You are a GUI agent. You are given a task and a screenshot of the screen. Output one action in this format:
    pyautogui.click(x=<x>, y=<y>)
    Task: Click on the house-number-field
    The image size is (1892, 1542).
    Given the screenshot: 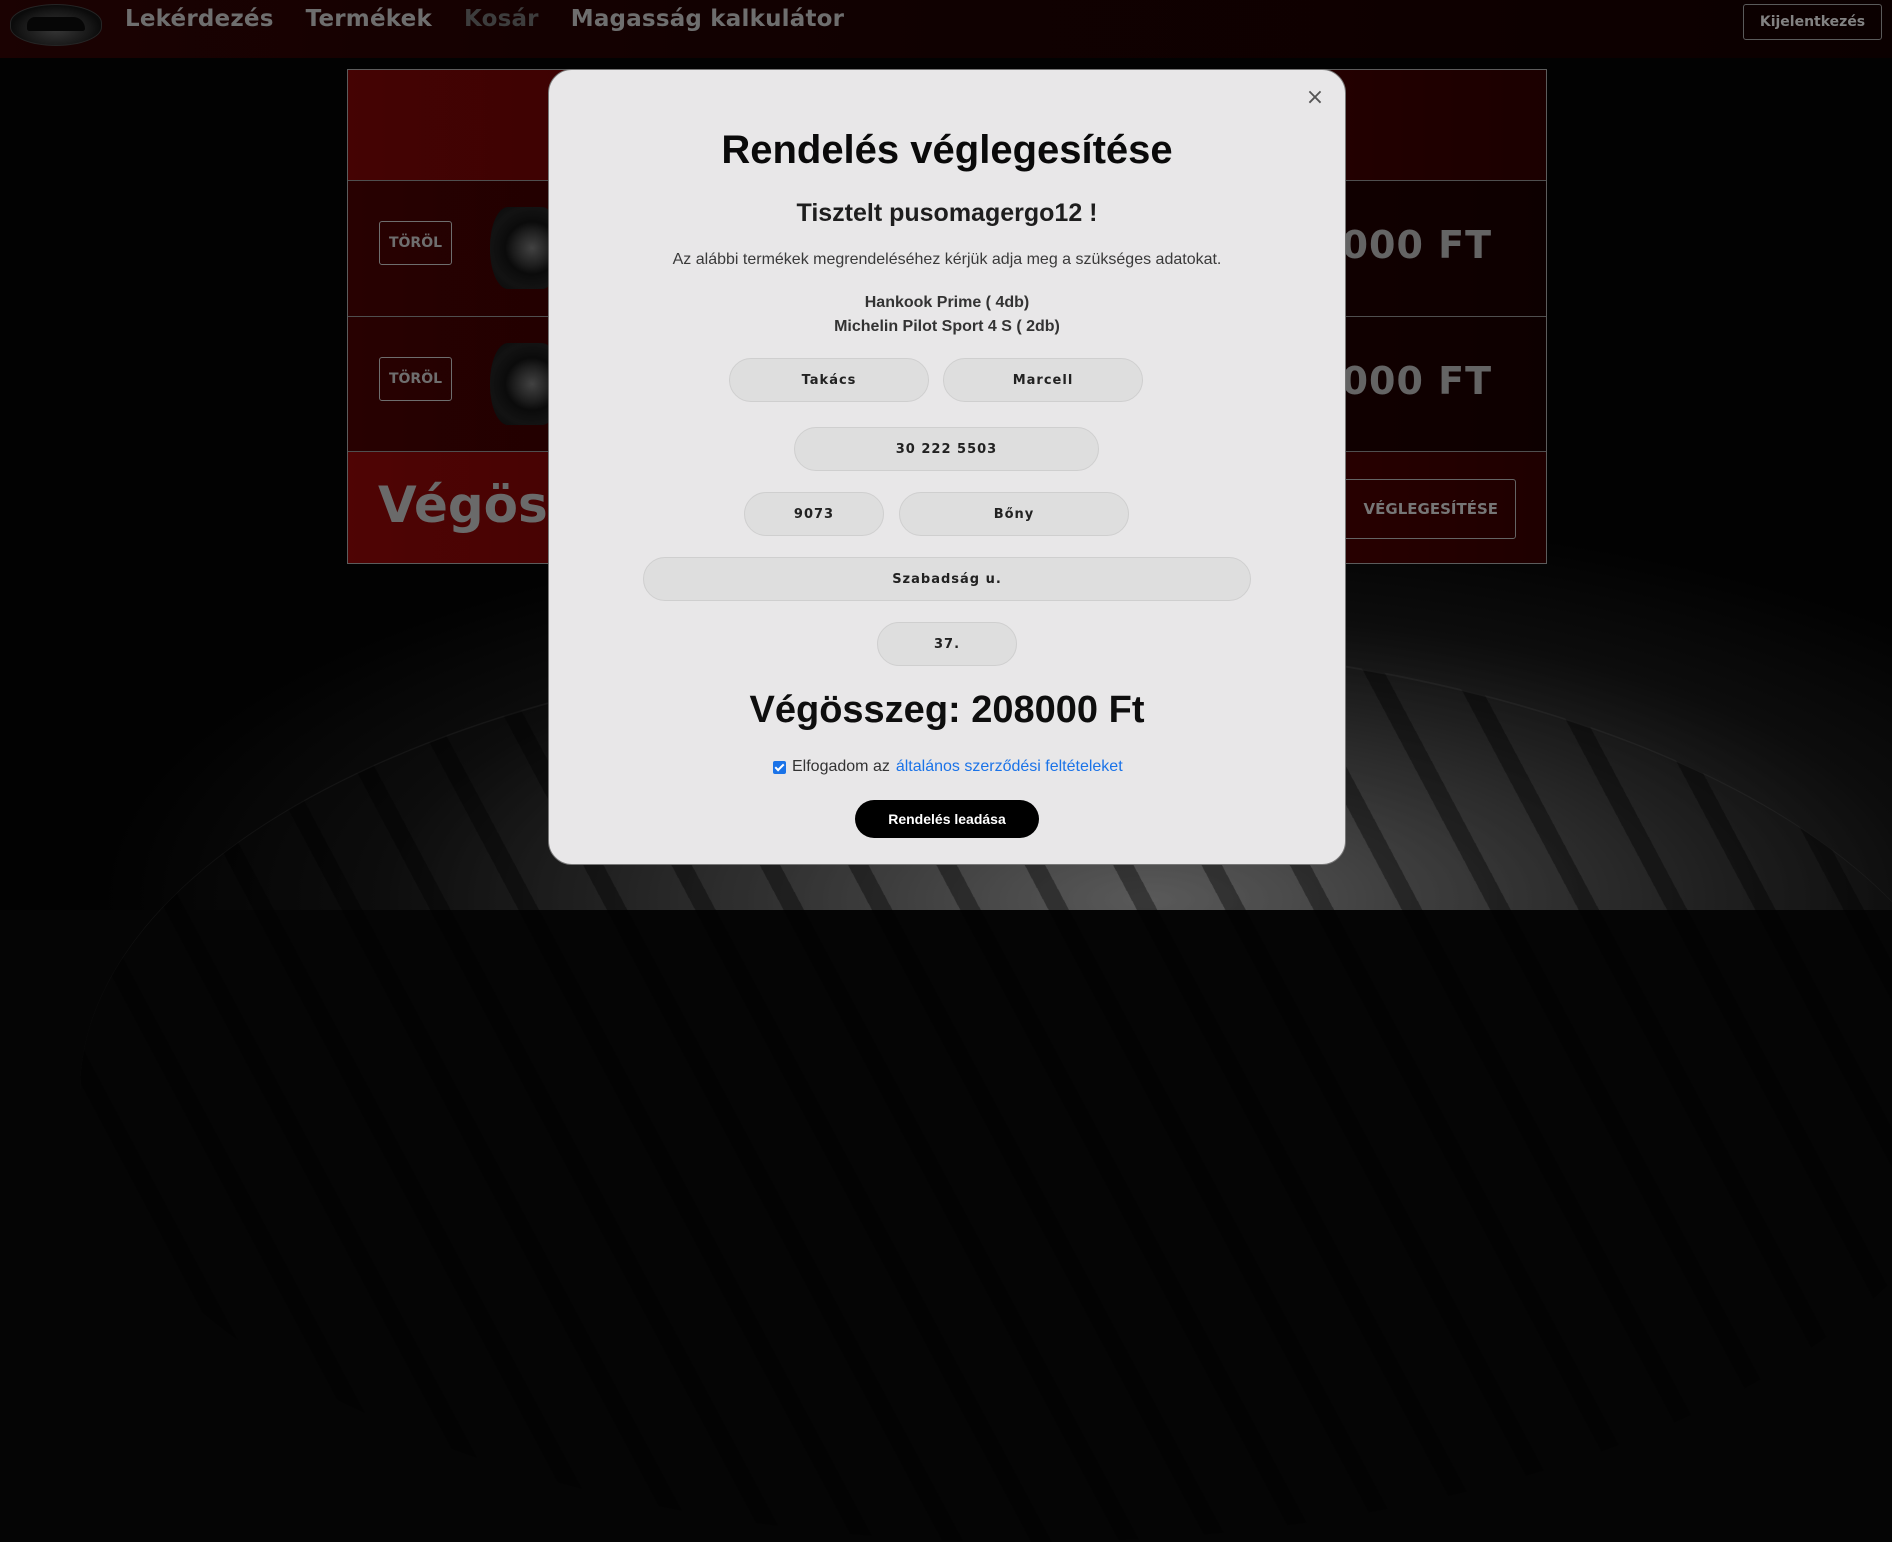 What is the action you would take?
    pyautogui.click(x=947, y=644)
    